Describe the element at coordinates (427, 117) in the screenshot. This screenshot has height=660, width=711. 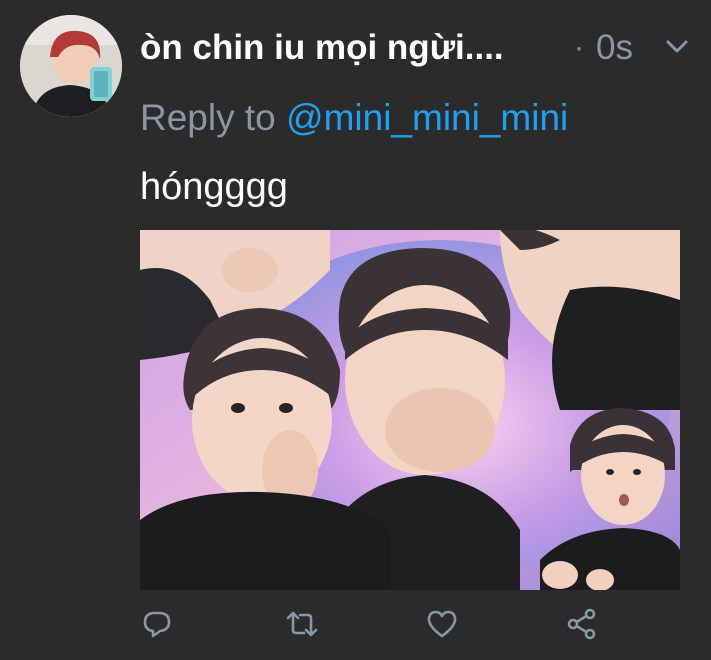
I see `reply-handle-link: @mini_mini_mini` at that location.